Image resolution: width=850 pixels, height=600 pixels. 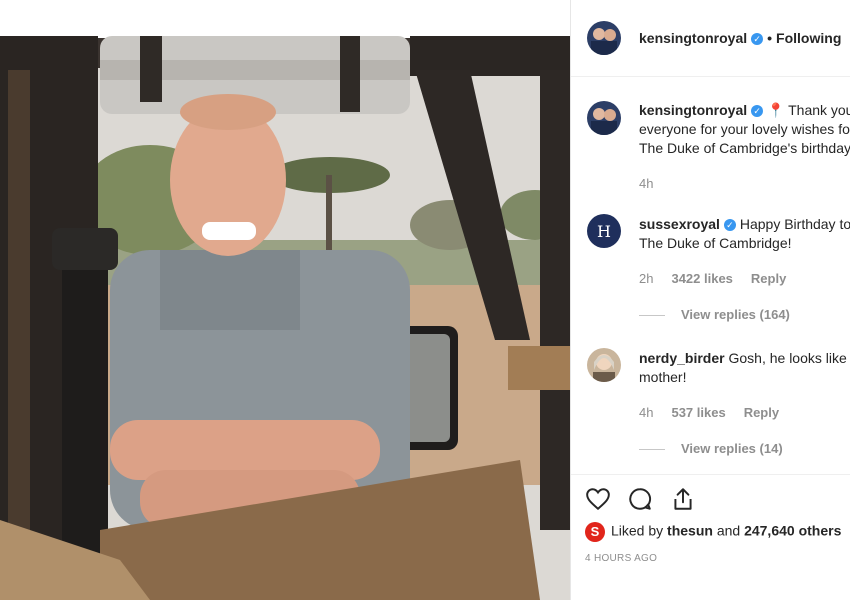 What do you see at coordinates (683, 499) in the screenshot?
I see `share-icon` at bounding box center [683, 499].